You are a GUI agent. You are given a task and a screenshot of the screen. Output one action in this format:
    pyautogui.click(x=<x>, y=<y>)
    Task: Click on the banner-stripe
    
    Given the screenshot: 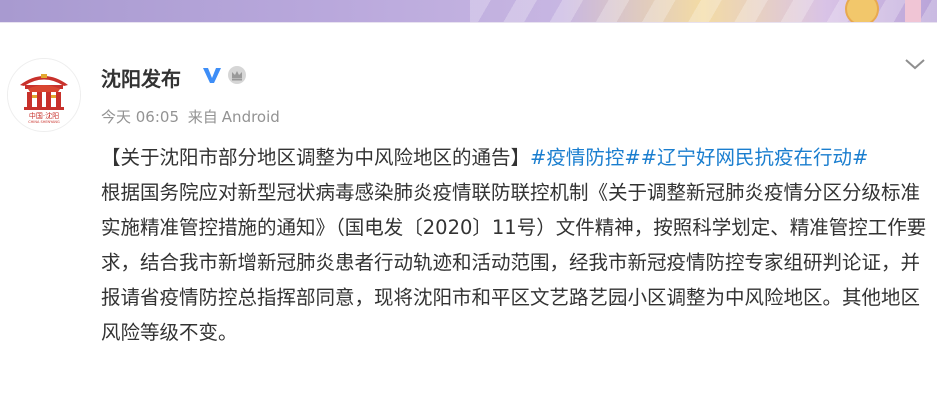 What is the action you would take?
    pyautogui.click(x=913, y=11)
    